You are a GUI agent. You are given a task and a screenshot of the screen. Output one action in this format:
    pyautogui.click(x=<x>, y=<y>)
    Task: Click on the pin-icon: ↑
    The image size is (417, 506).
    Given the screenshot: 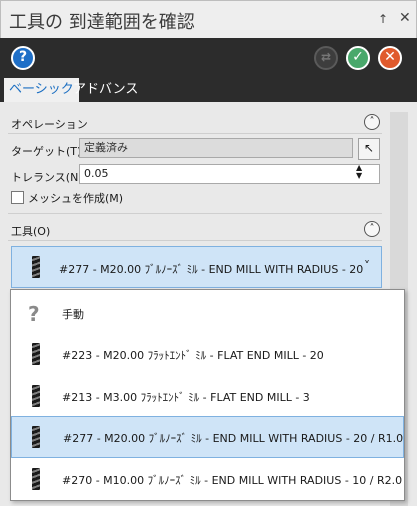 What is the action you would take?
    pyautogui.click(x=383, y=19)
    